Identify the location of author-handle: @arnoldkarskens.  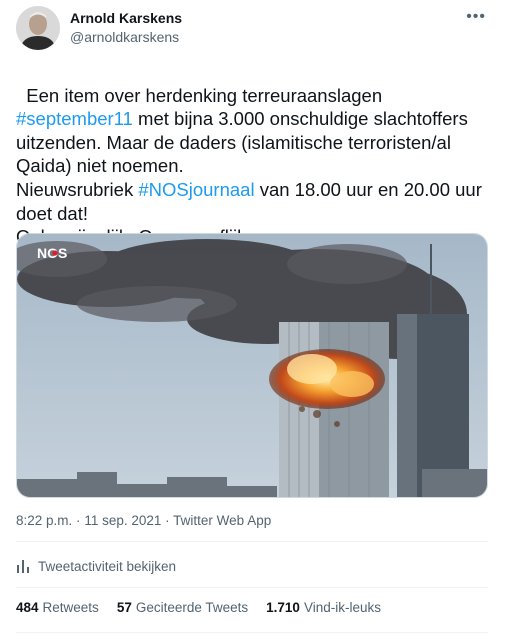
(126, 37).